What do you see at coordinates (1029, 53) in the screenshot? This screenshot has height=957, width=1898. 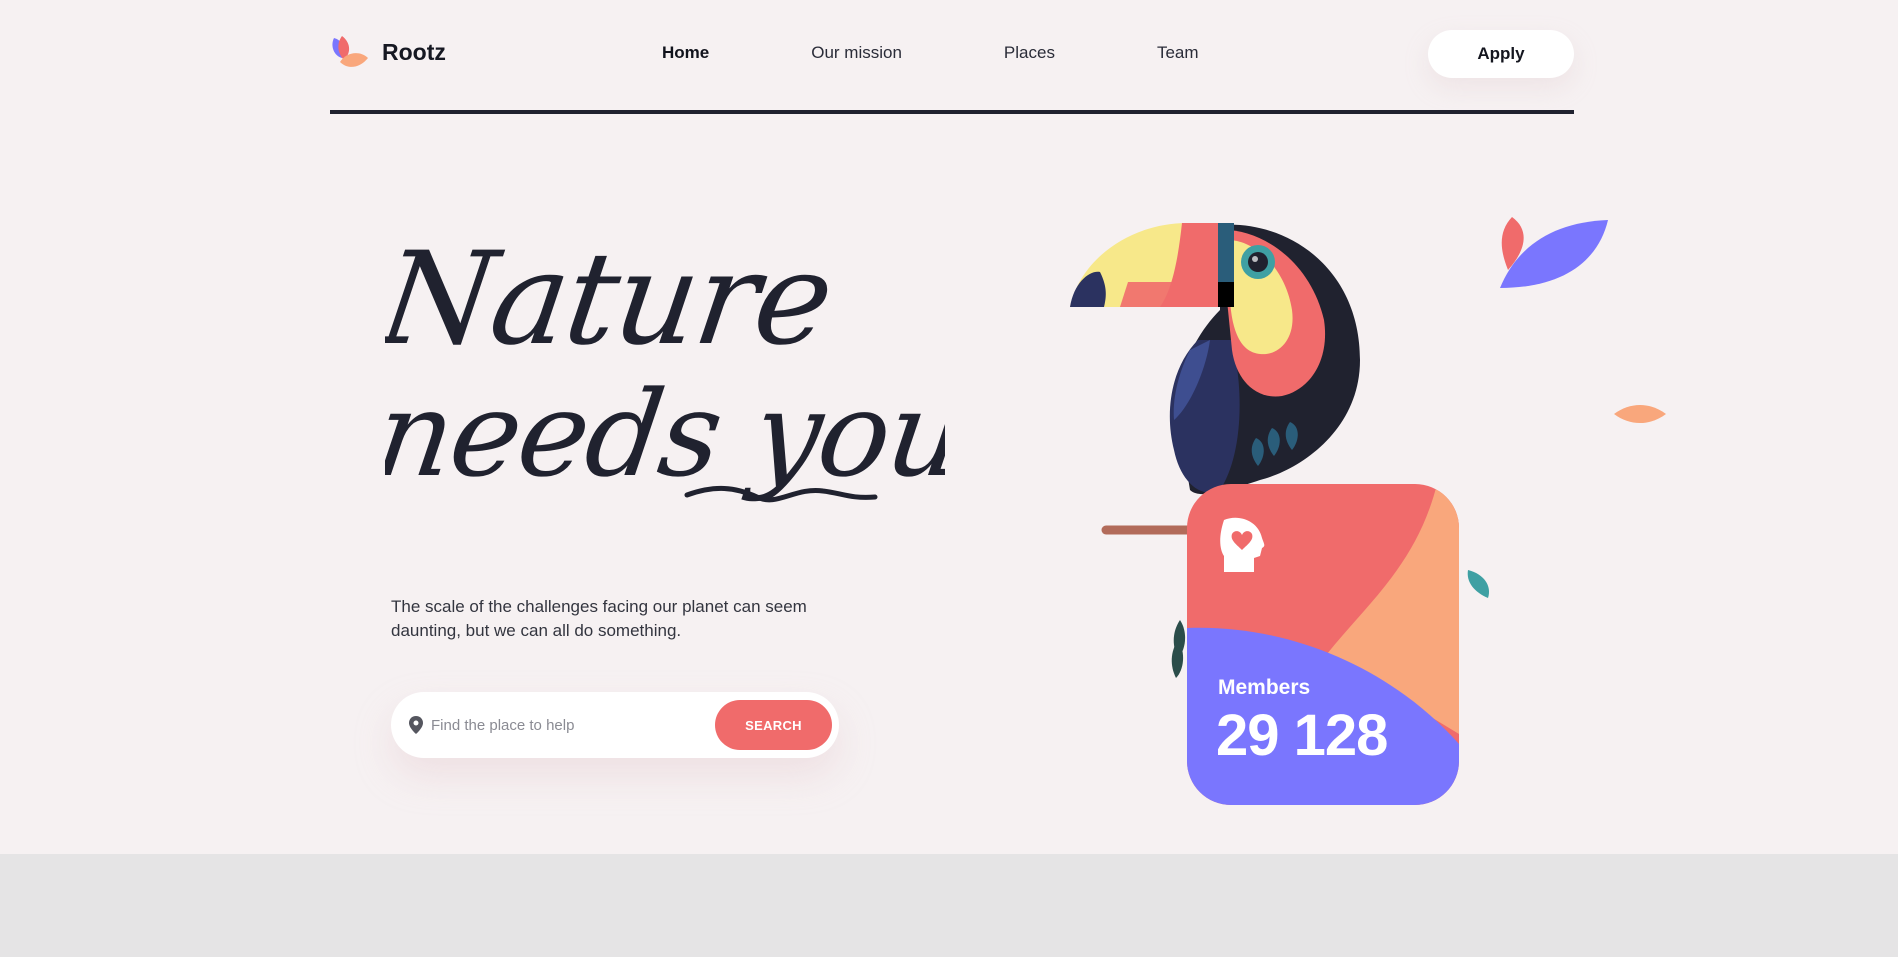 I see `nav-item-places: Places` at bounding box center [1029, 53].